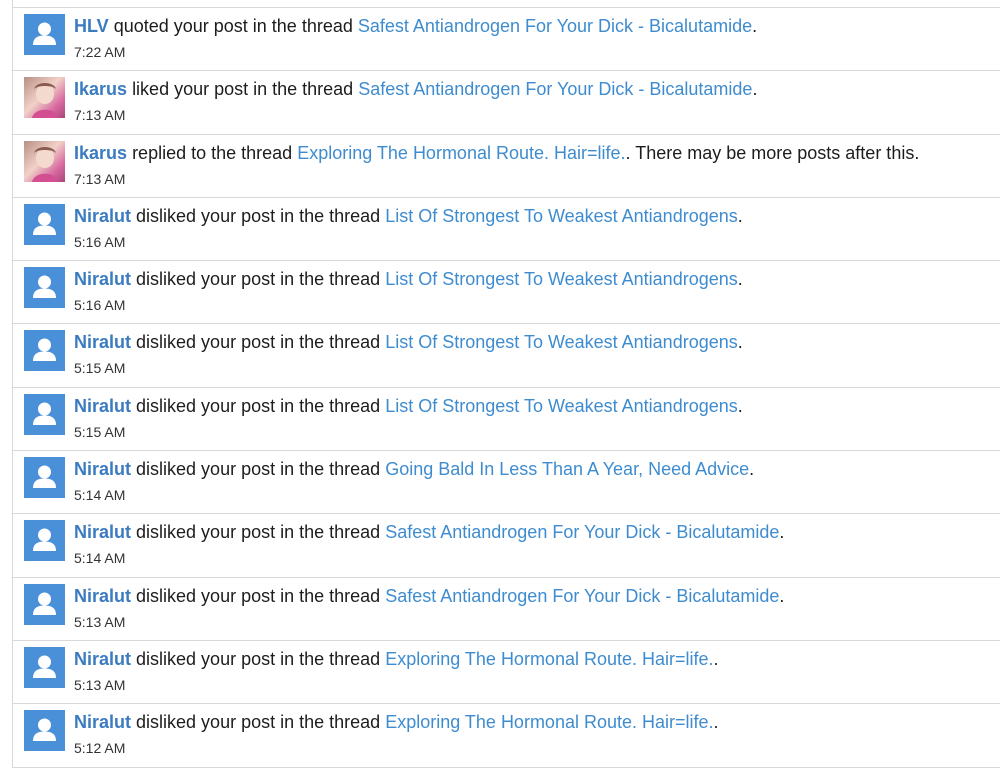  I want to click on action-text: replied to the thread, so click(212, 152).